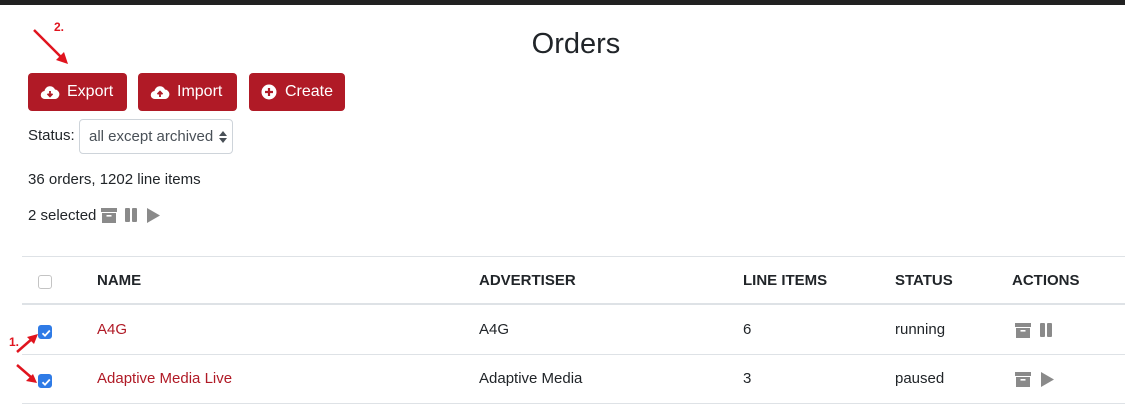 The image size is (1125, 409). Describe the element at coordinates (920, 378) in the screenshot. I see `status-cell: paused` at that location.